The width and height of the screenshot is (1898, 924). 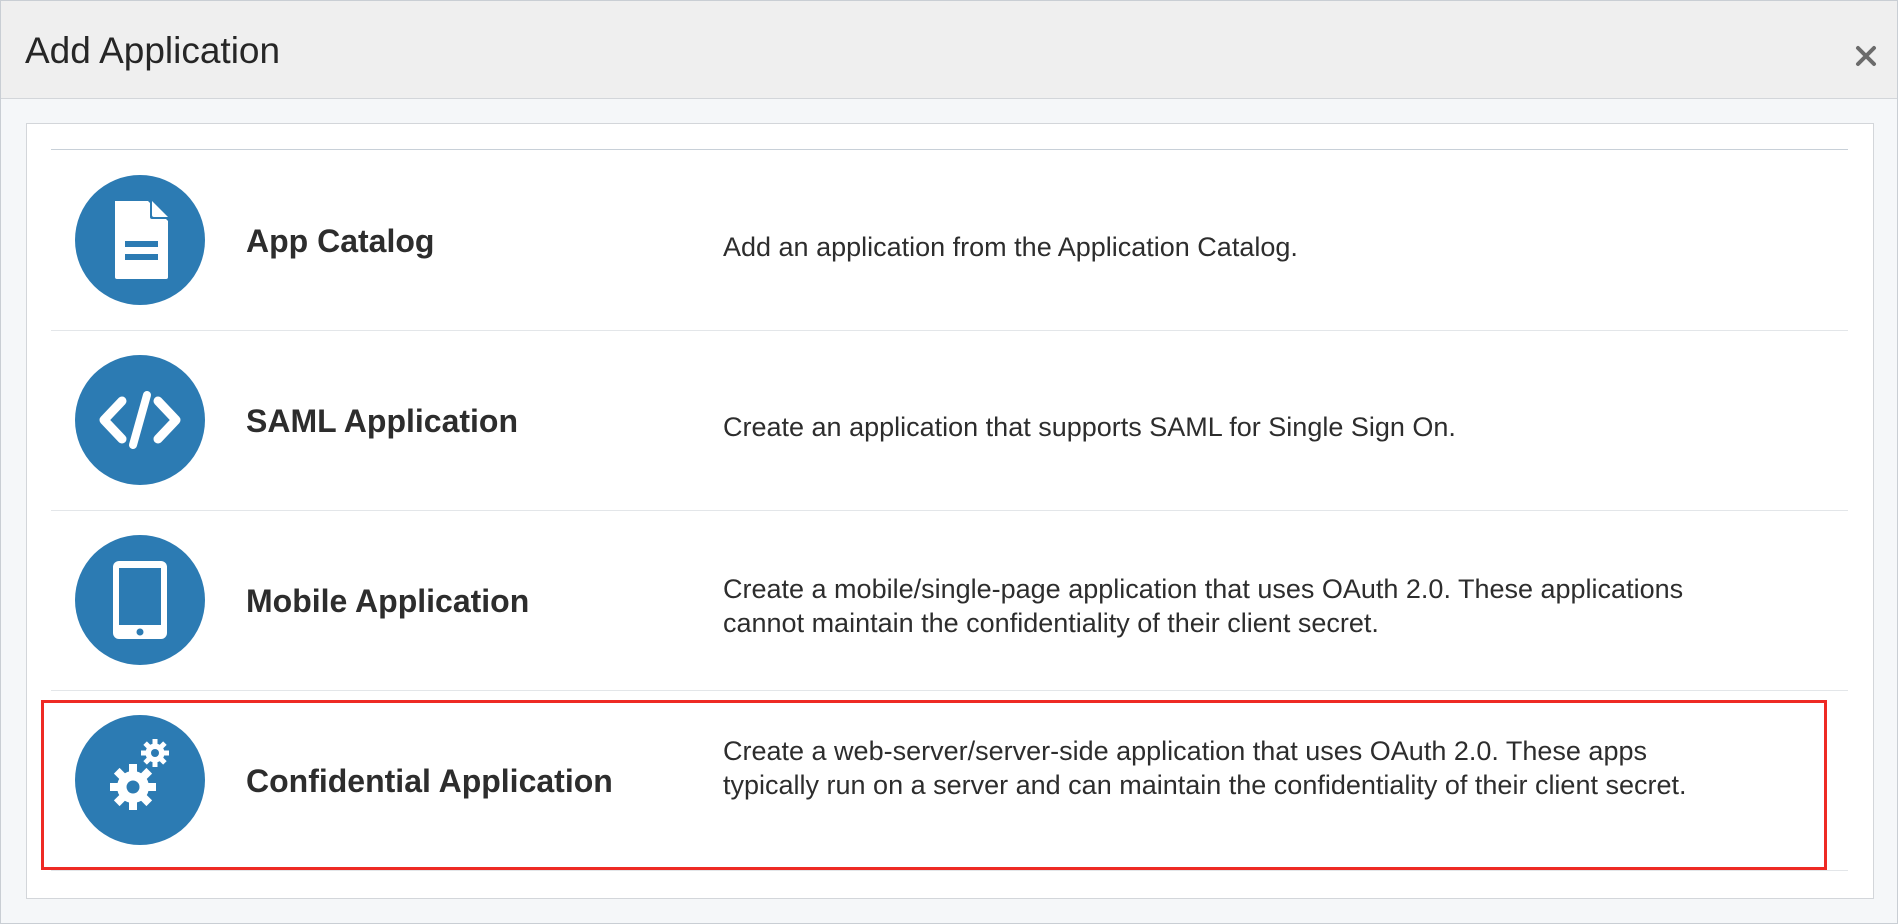 What do you see at coordinates (429, 781) in the screenshot?
I see `option-title: Confidential Application` at bounding box center [429, 781].